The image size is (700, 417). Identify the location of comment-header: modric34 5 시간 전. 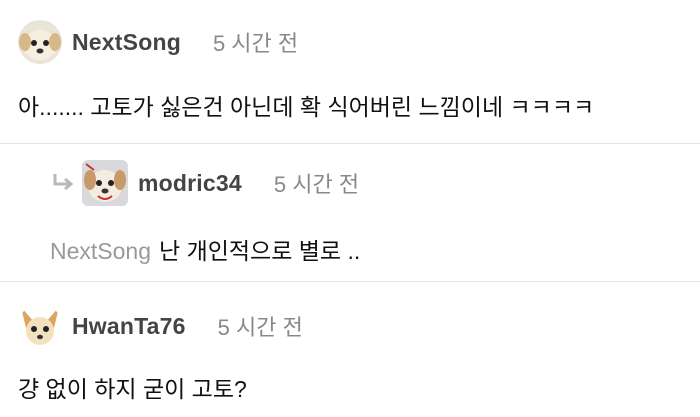
(205, 183).